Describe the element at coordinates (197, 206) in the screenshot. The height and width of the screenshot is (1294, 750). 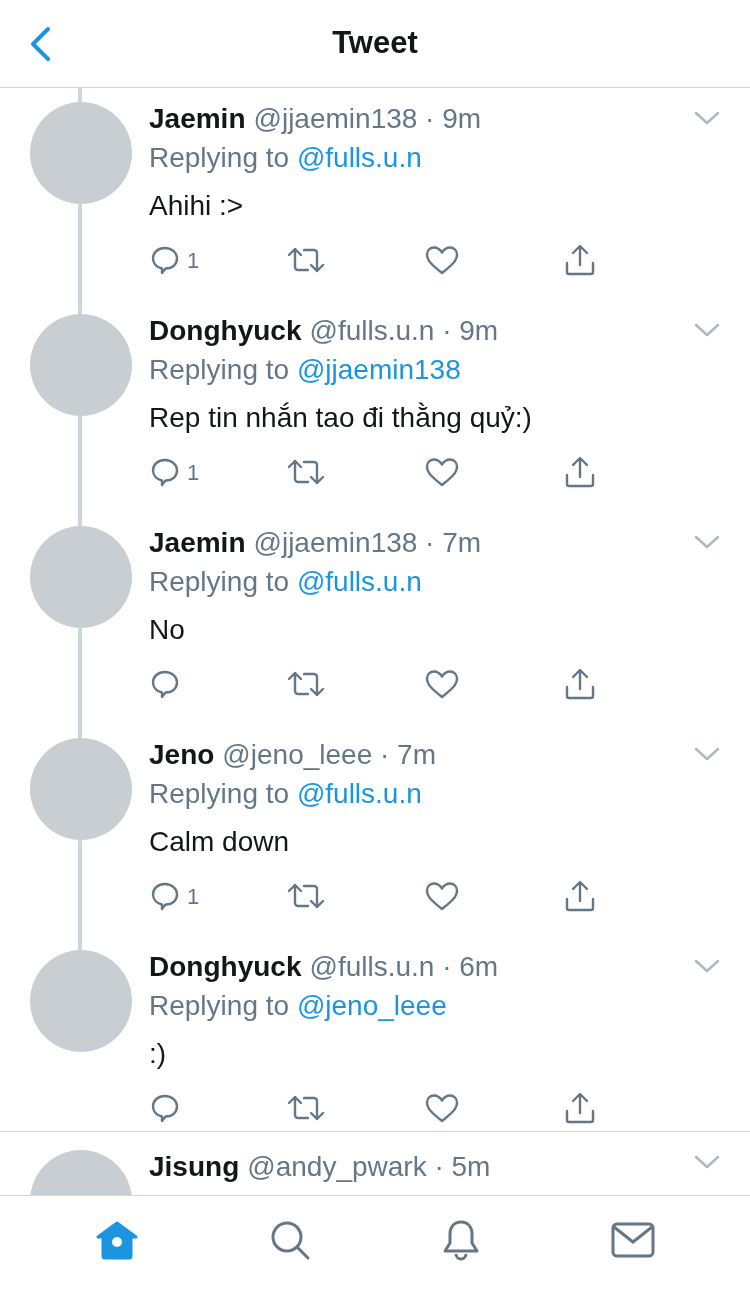
I see `tweet-text: Ahihi :>` at that location.